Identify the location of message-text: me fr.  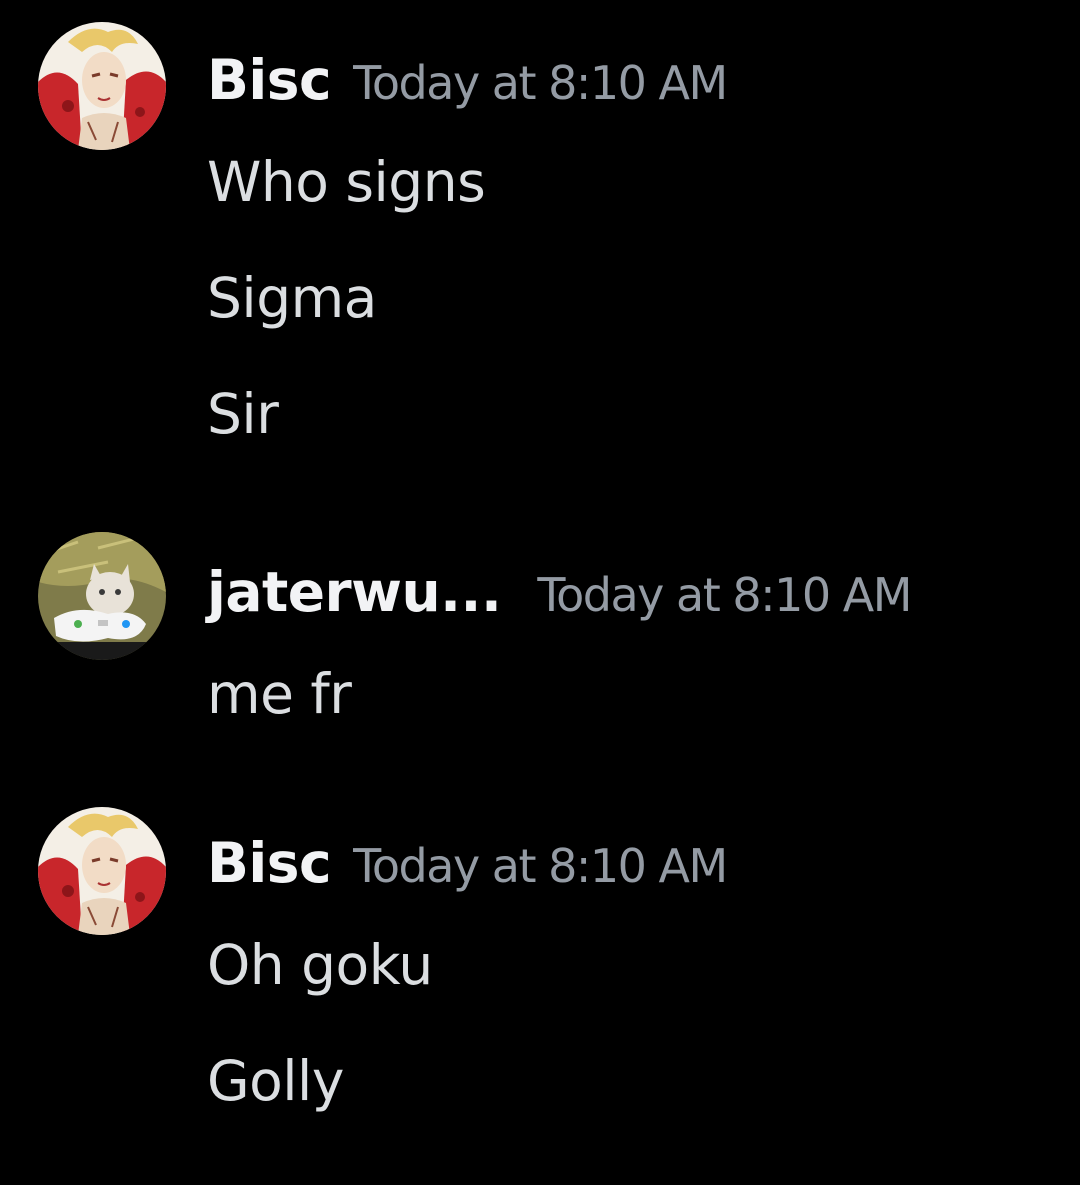
(279, 694).